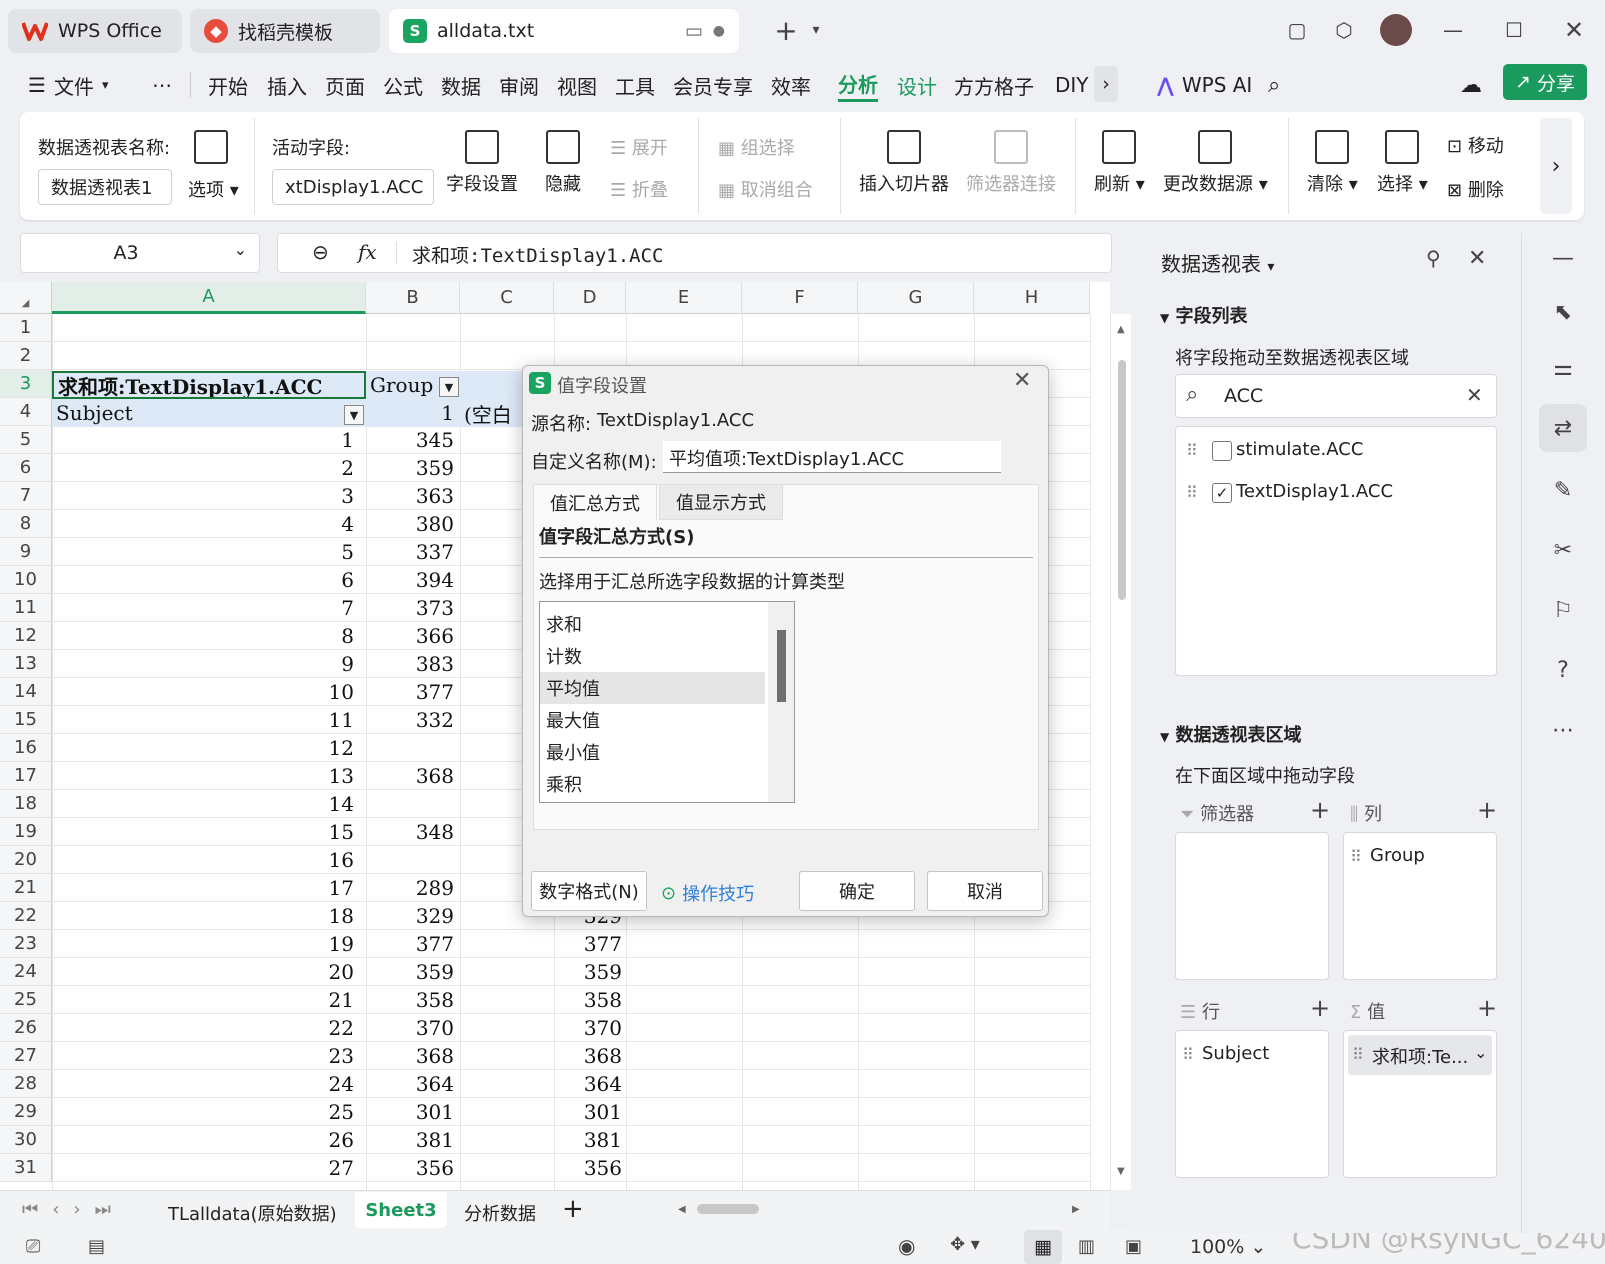 The image size is (1605, 1264). Describe the element at coordinates (832, 457) in the screenshot. I see `custom-name-input: 平均值项:TextDisplay1.ACC` at that location.